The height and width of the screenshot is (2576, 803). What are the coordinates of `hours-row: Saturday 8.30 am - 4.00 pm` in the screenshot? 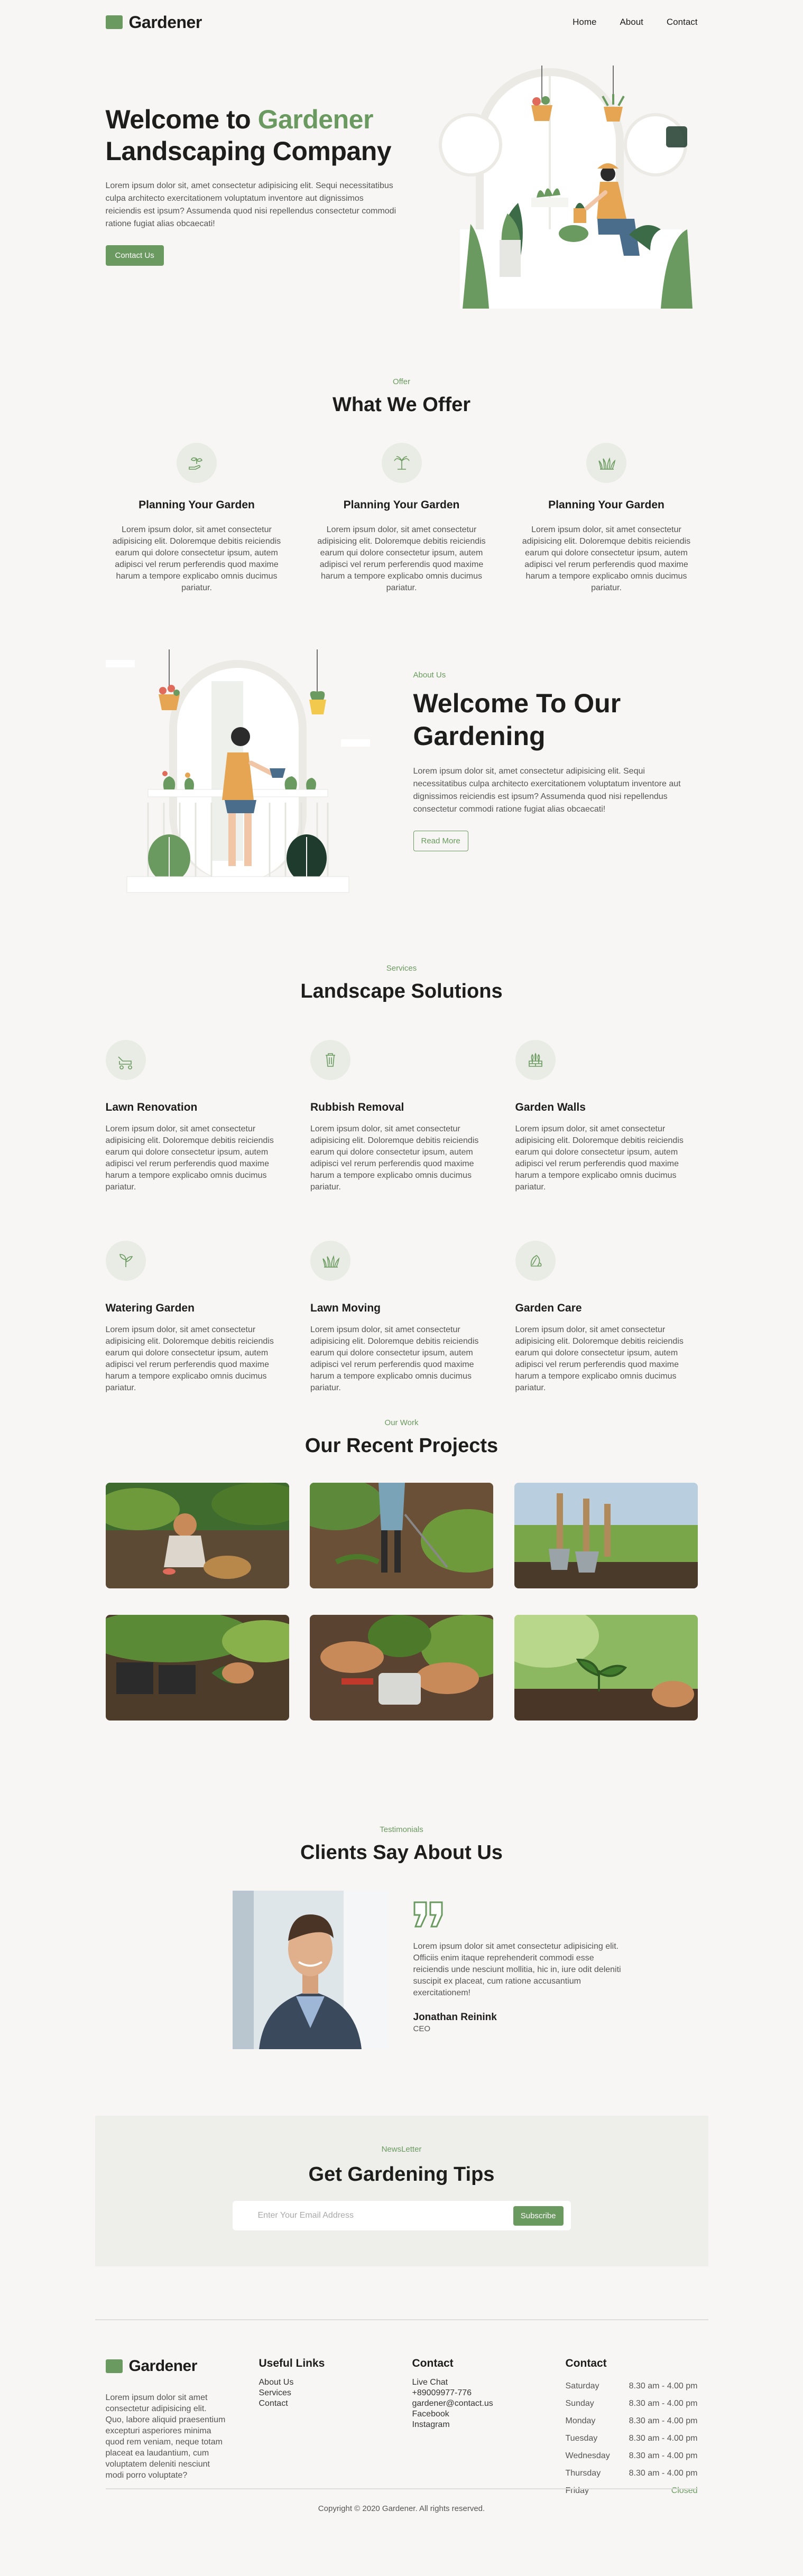 It's located at (632, 2386).